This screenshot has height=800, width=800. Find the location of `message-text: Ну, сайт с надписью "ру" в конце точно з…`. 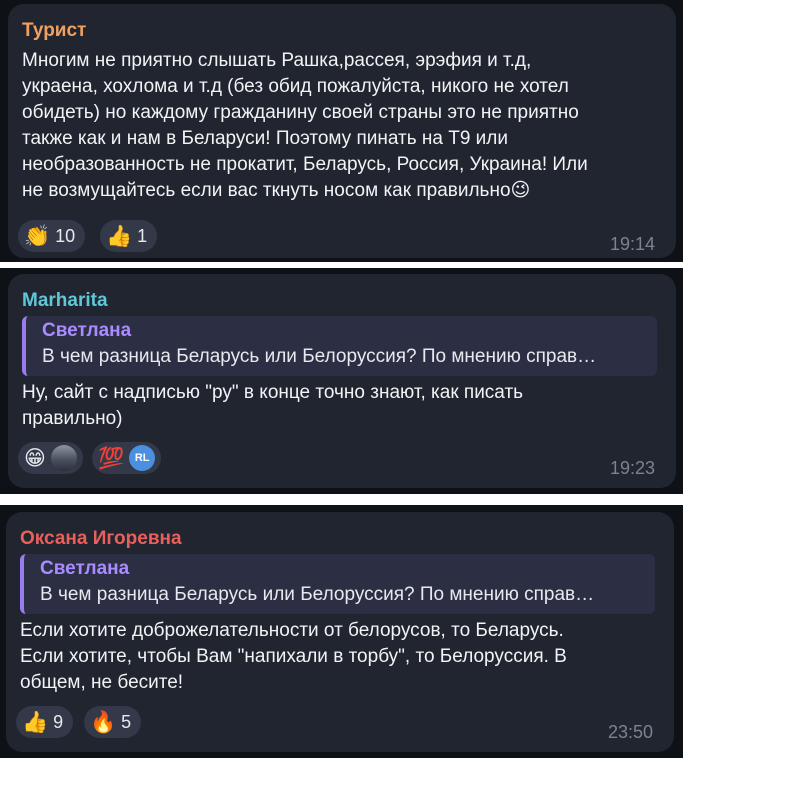

message-text: Ну, сайт с надписью "ру" в конце точно з… is located at coordinates (273, 405).